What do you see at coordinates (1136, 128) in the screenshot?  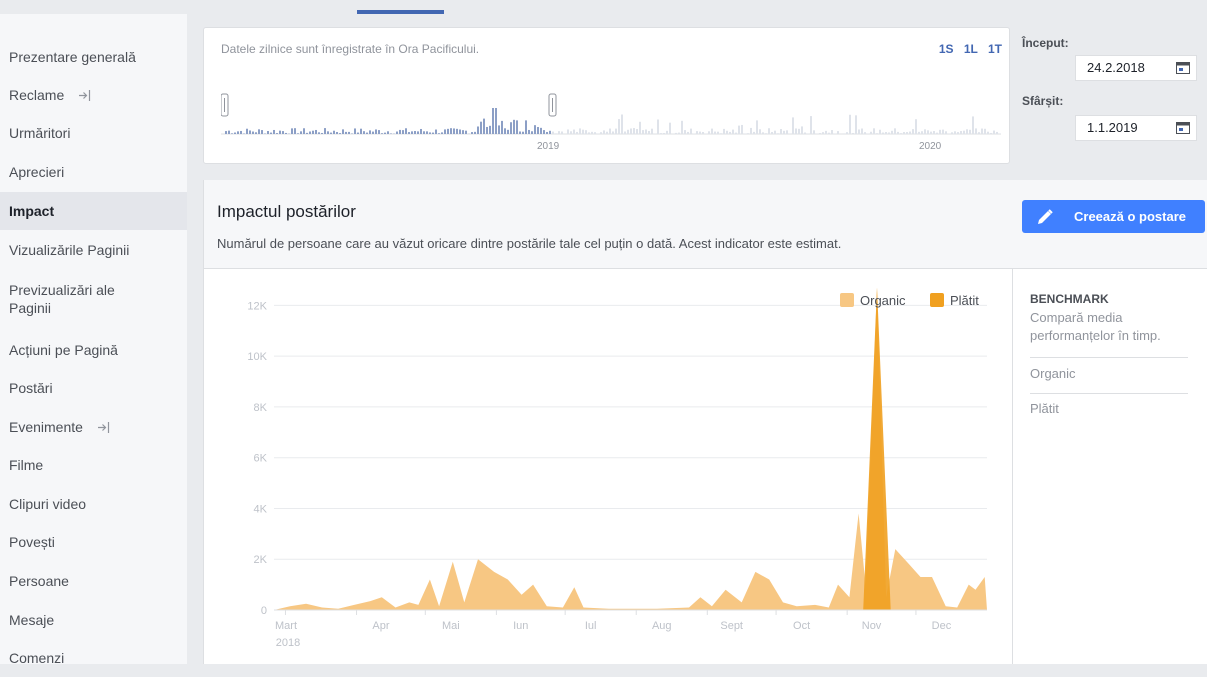 I see `end-date-input: 1.1.2019` at bounding box center [1136, 128].